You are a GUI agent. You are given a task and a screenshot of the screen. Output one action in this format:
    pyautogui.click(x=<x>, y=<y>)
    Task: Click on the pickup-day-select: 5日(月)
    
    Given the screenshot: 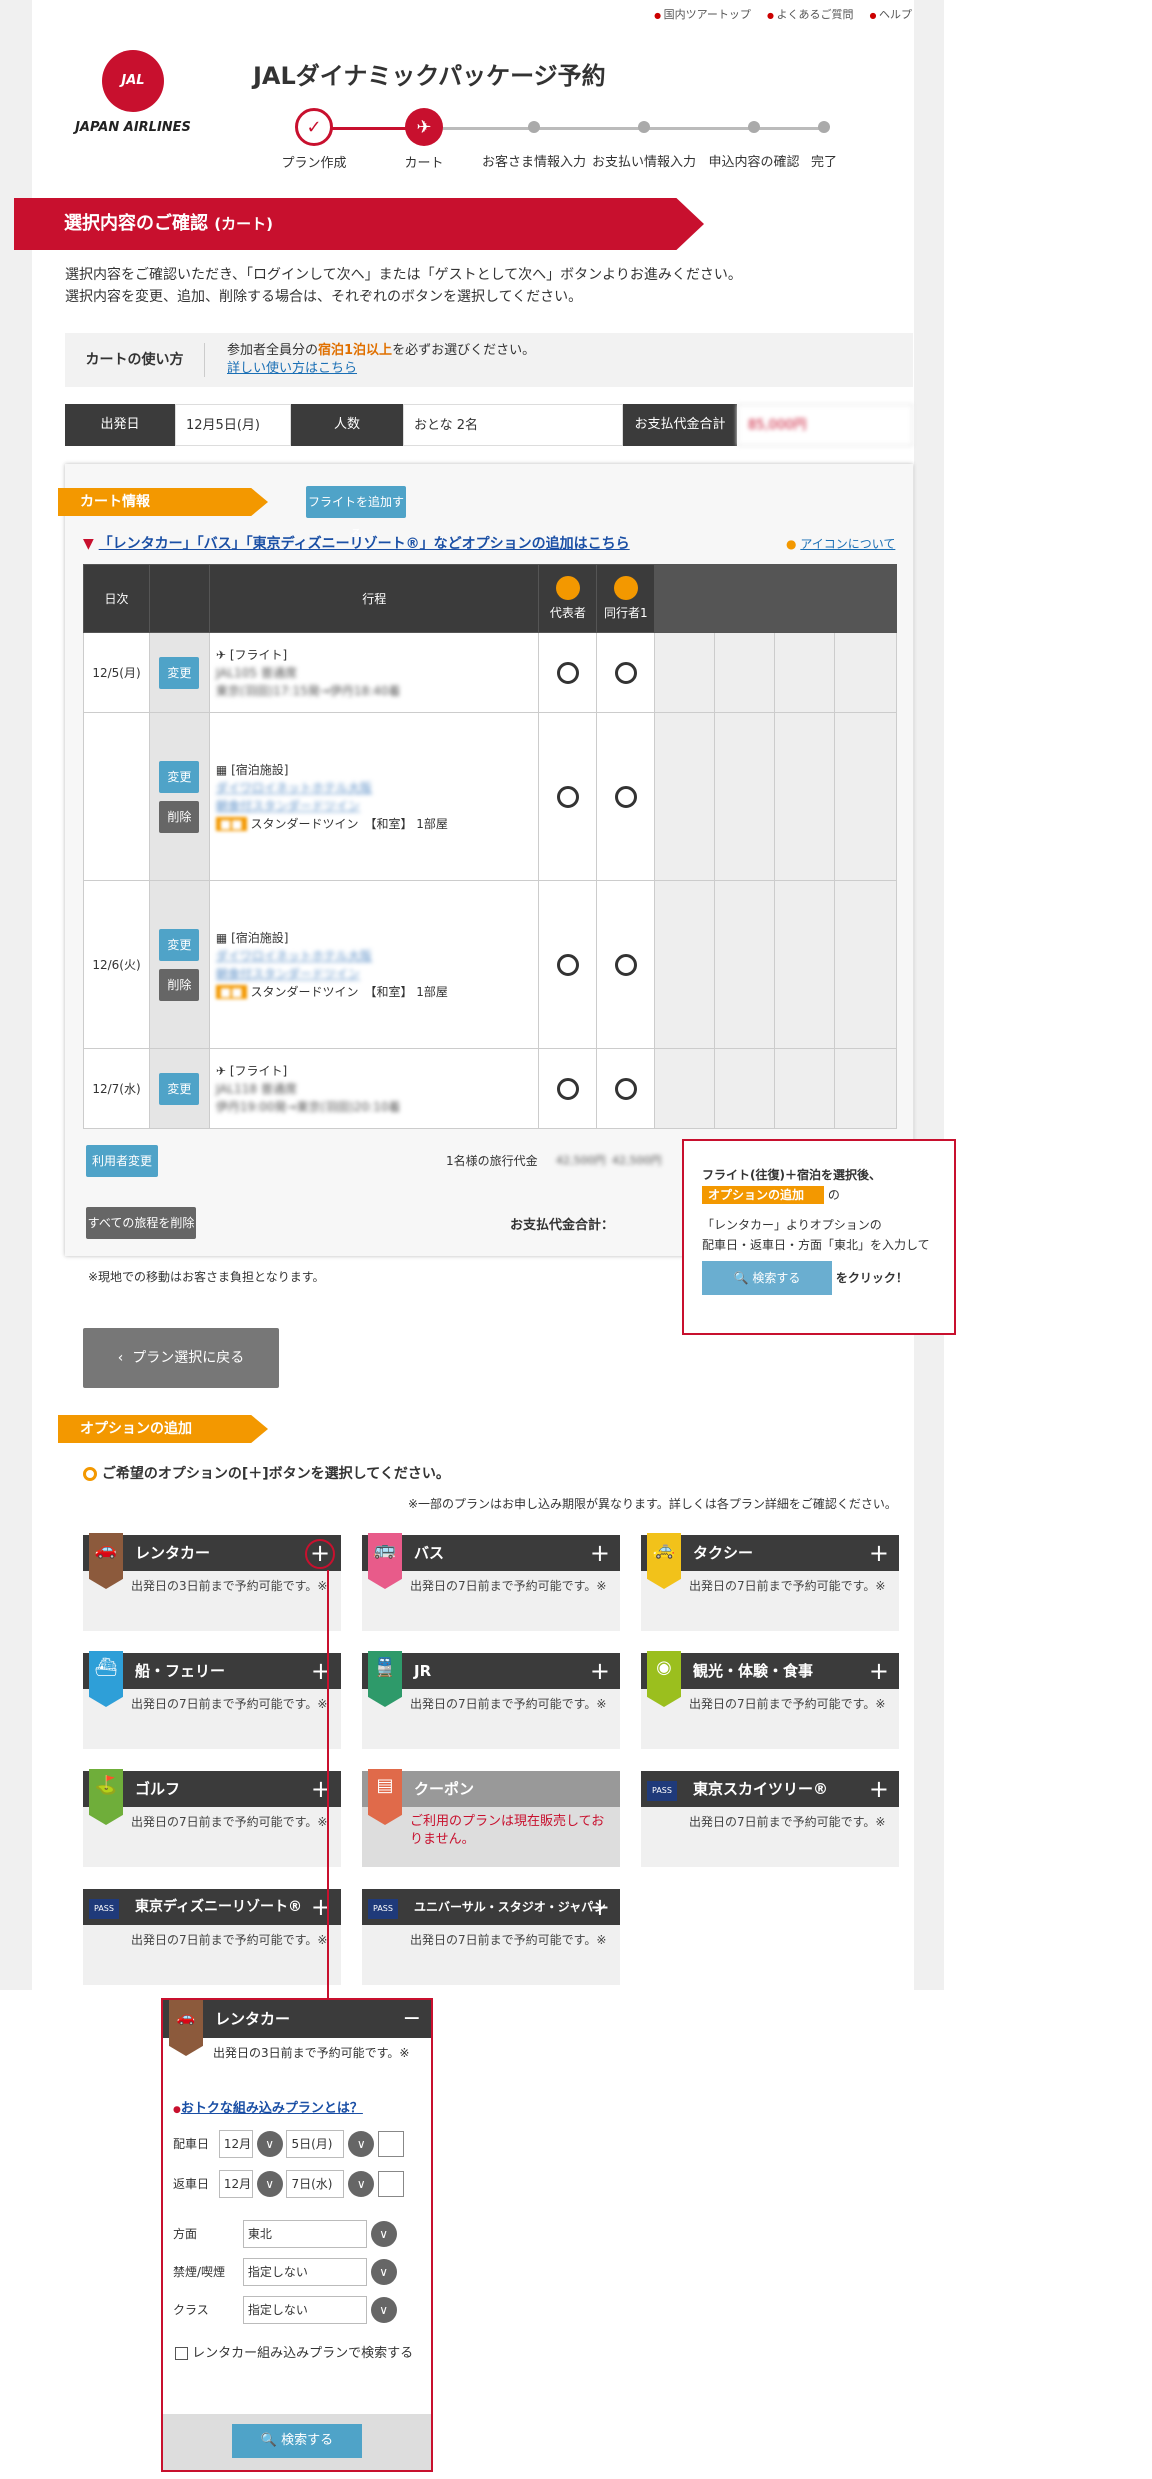 What is the action you would take?
    pyautogui.click(x=315, y=2144)
    